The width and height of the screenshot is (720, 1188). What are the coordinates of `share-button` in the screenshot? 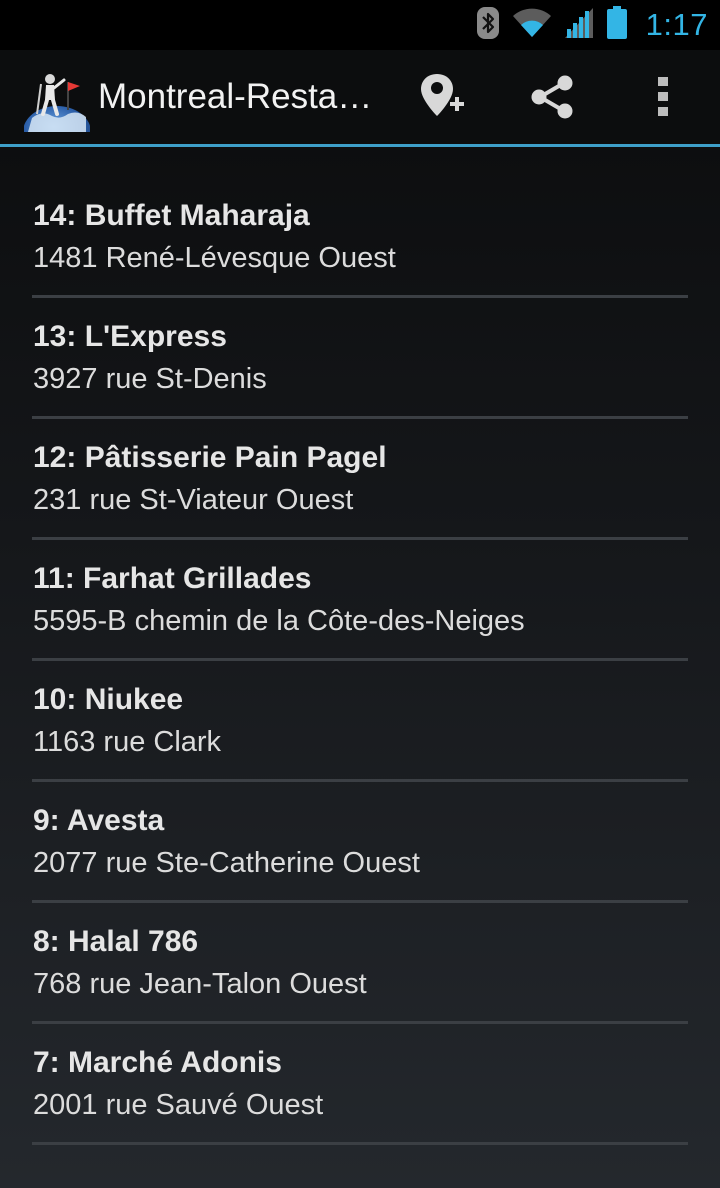 It's located at (552, 99).